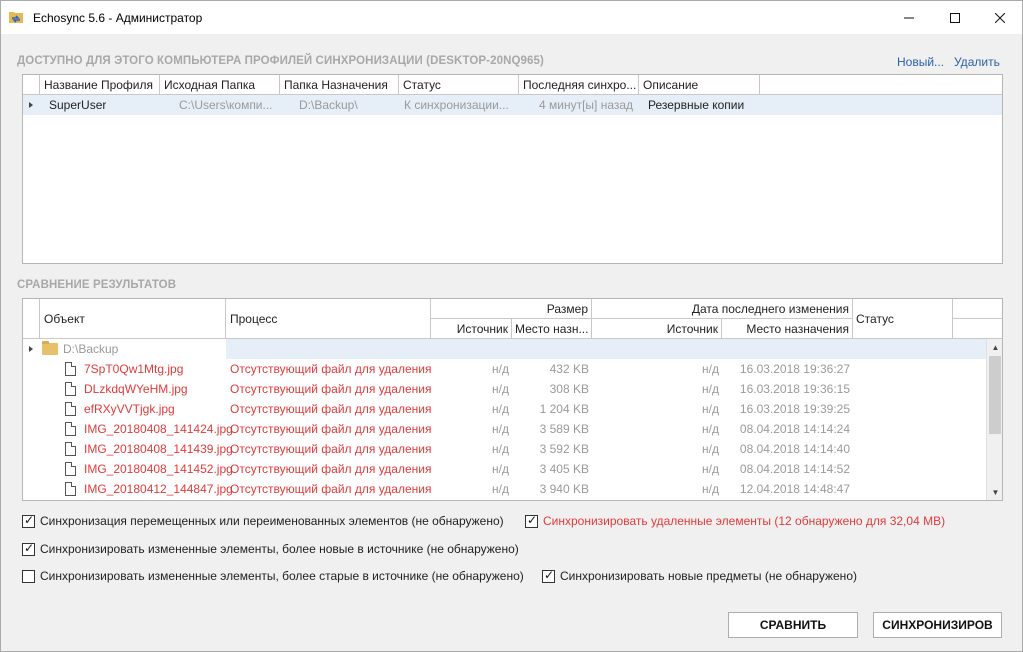 This screenshot has width=1023, height=652. I want to click on col-object: Объект, so click(133, 319).